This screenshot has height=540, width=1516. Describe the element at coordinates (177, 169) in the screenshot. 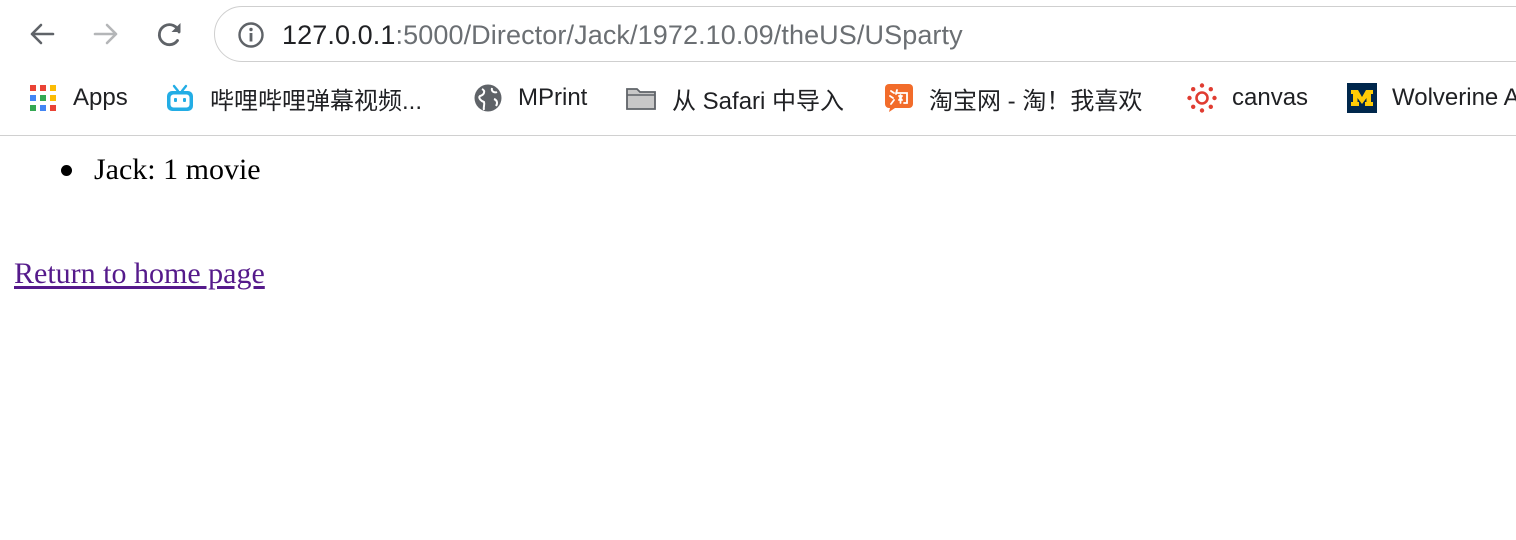

I see `list-item-text: Jack: 1 movie` at that location.